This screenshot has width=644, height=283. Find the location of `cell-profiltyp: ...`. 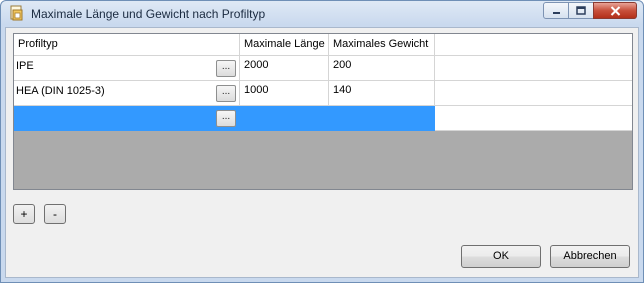

cell-profiltyp: ... is located at coordinates (127, 118).